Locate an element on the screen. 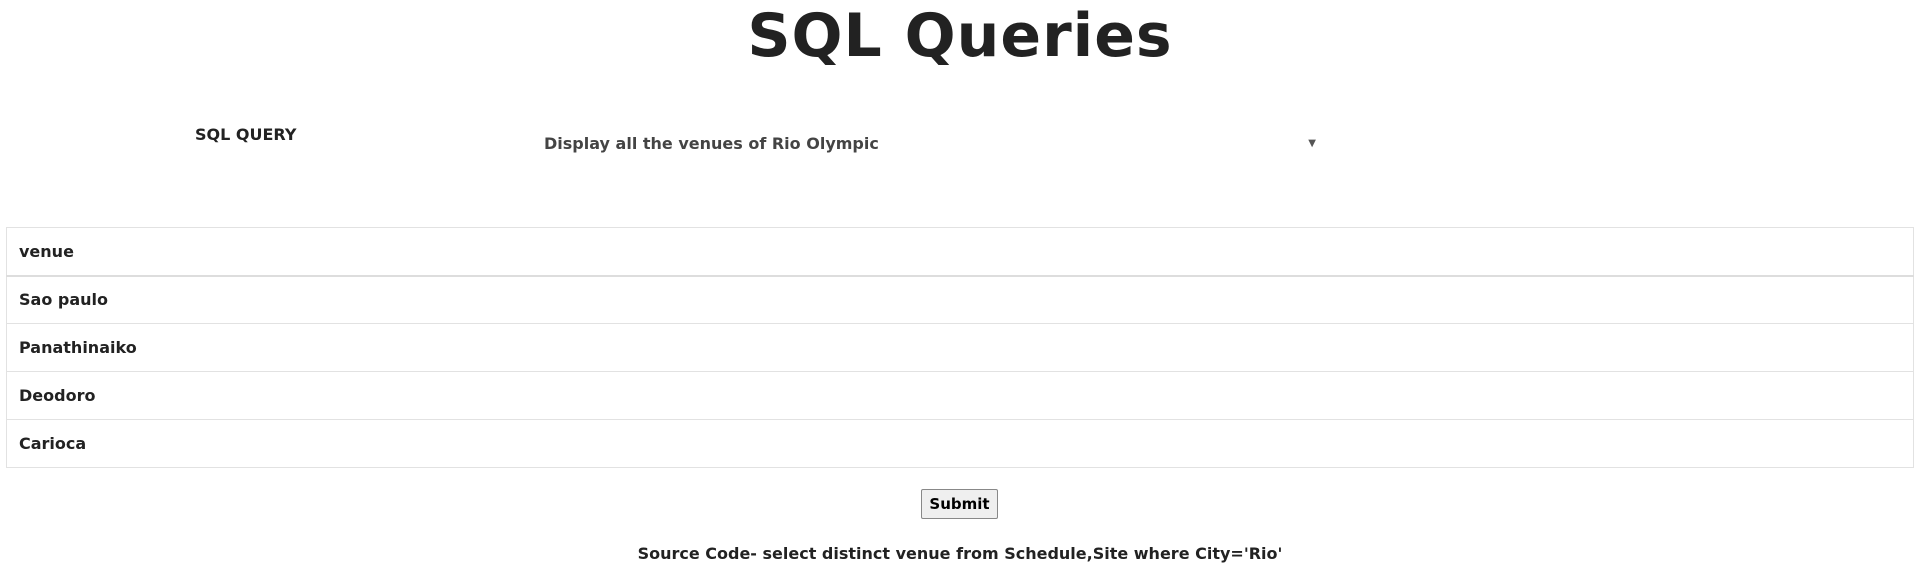 The width and height of the screenshot is (1920, 569). table-row: Panathinaiko is located at coordinates (960, 347).